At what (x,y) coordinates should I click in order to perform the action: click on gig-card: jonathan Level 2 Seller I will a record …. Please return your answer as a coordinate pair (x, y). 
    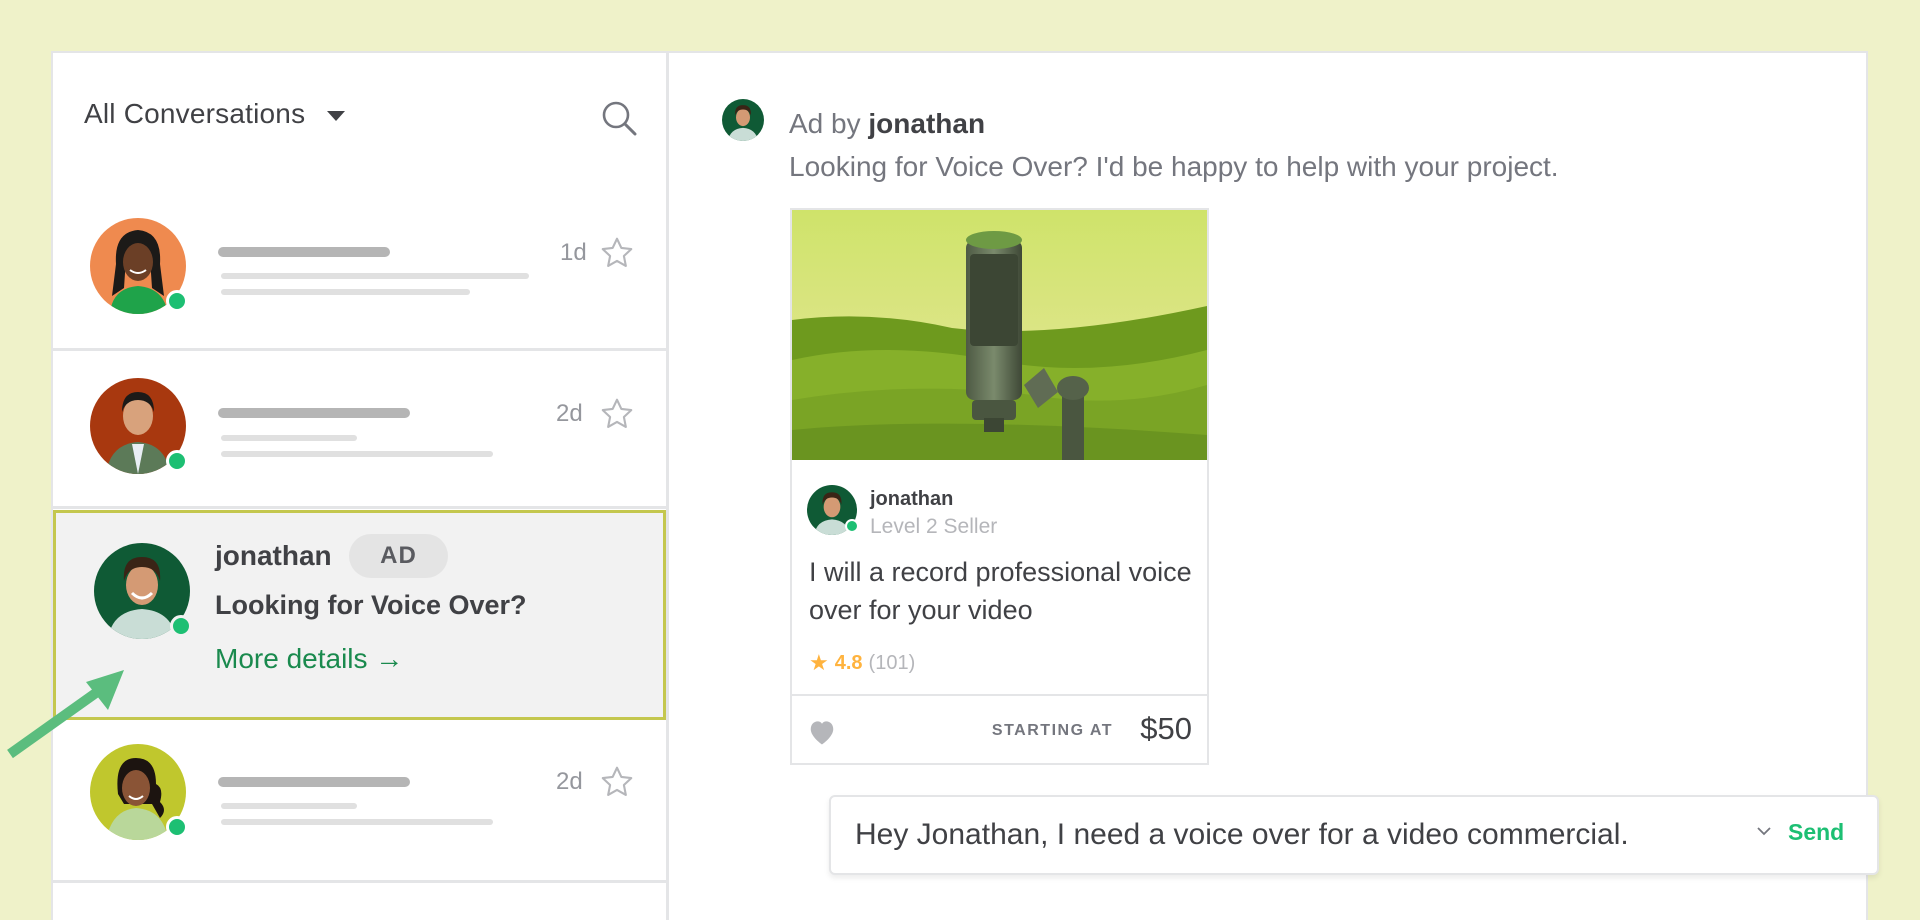
    Looking at the image, I should click on (999, 486).